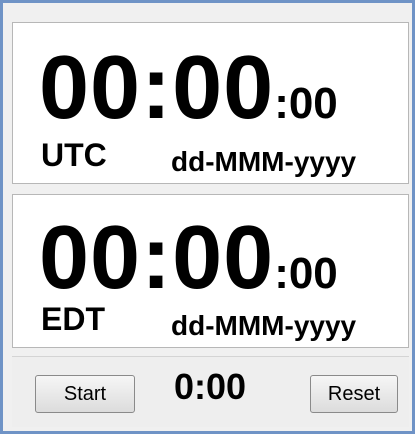 This screenshot has height=434, width=415. I want to click on stopwatch-elapsed: 0:00, so click(210, 386).